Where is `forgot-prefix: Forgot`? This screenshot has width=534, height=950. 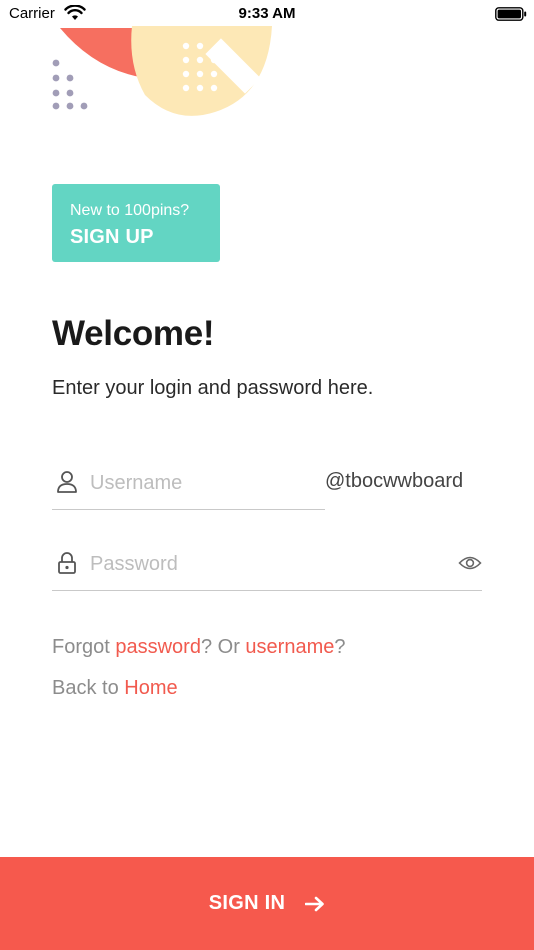
forgot-prefix: Forgot is located at coordinates (84, 647).